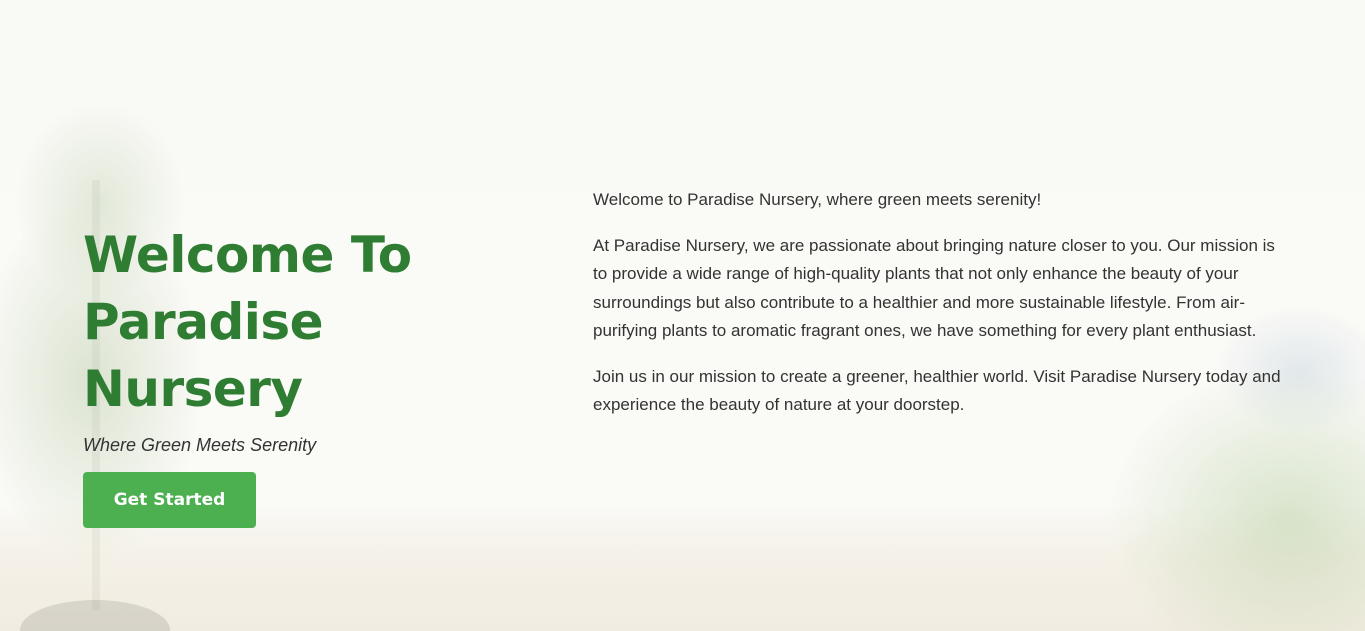 This screenshot has width=1365, height=631. Describe the element at coordinates (247, 255) in the screenshot. I see `hero-title-line1: Welcome To` at that location.